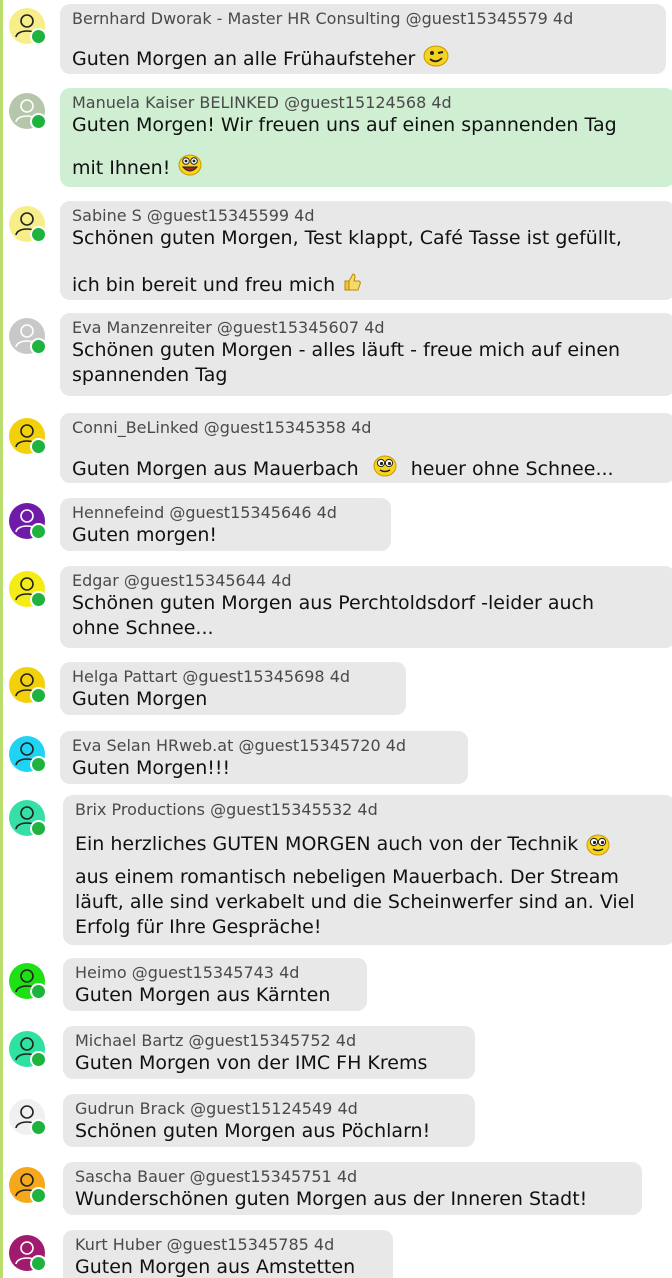 Image resolution: width=672 pixels, height=1278 pixels. Describe the element at coordinates (253, 676) in the screenshot. I see `author-handle: @guest15345698` at that location.